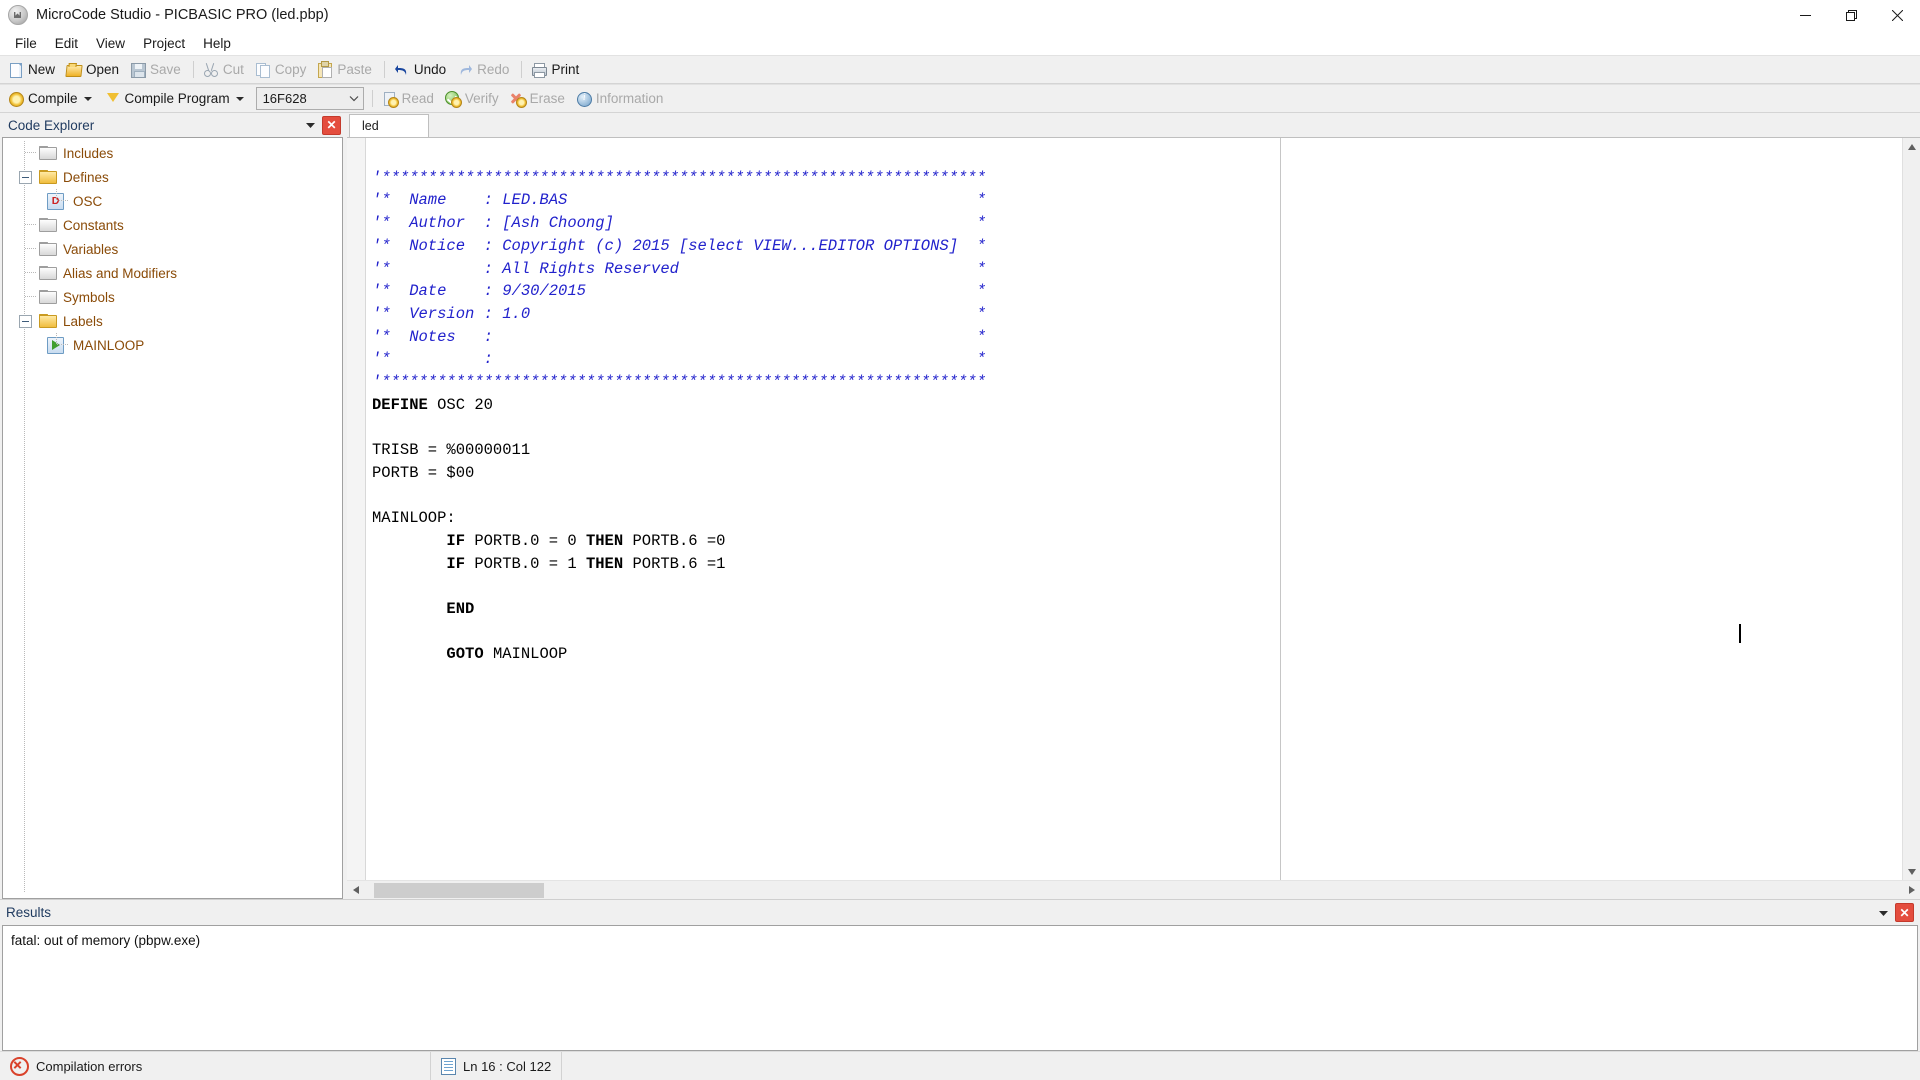 This screenshot has height=1080, width=1920. Describe the element at coordinates (48, 321) in the screenshot. I see `folder-open-icon` at that location.